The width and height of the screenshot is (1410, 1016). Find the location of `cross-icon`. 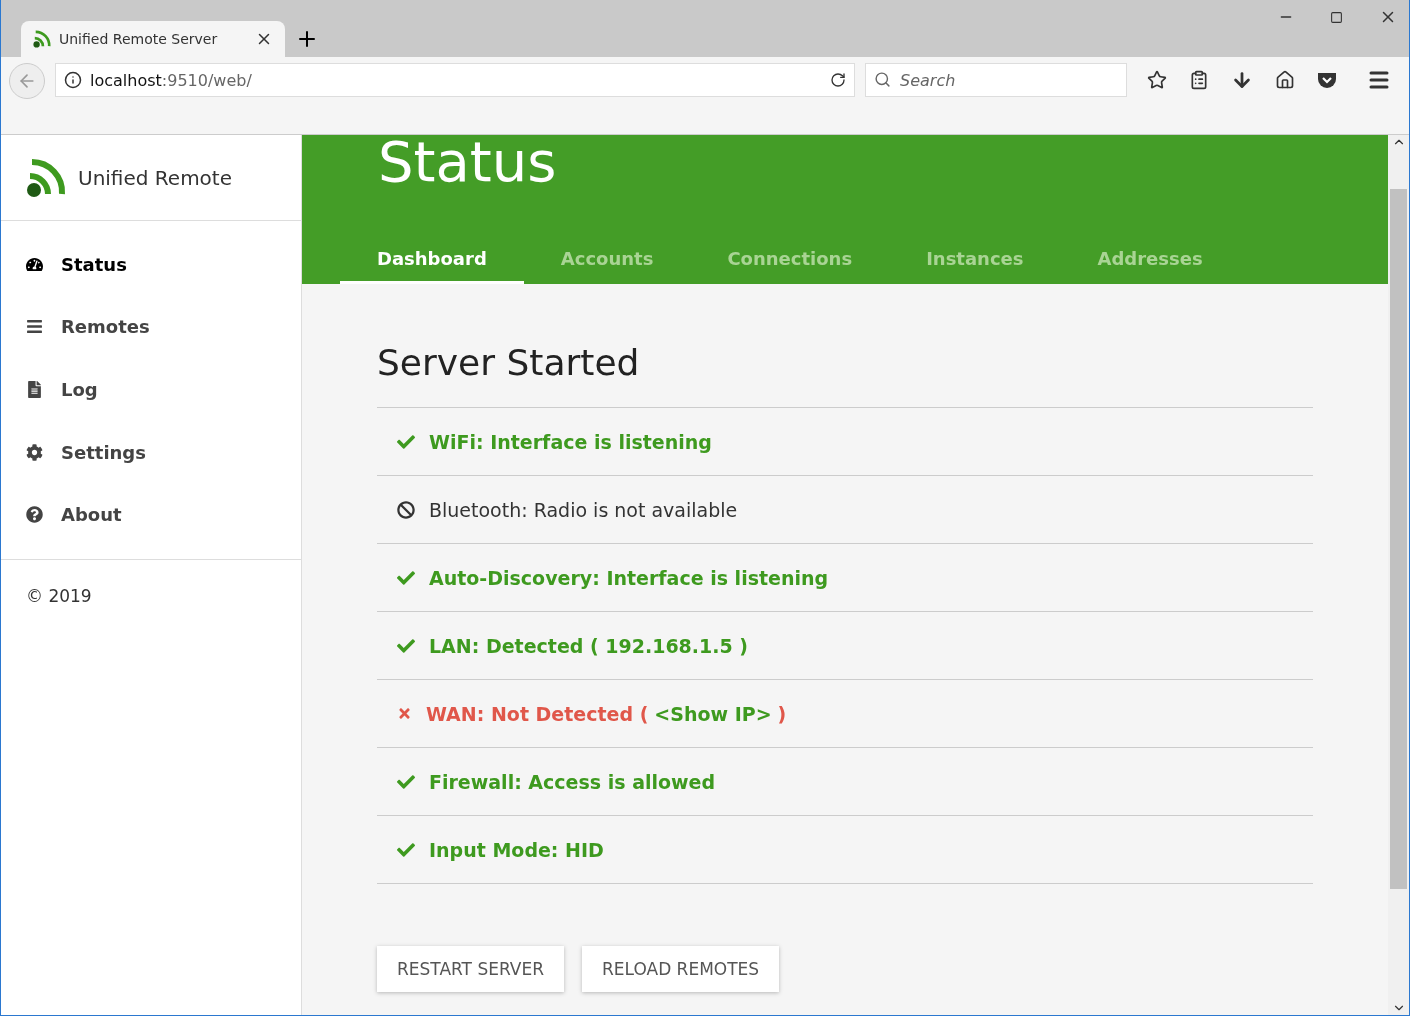

cross-icon is located at coordinates (404, 713).